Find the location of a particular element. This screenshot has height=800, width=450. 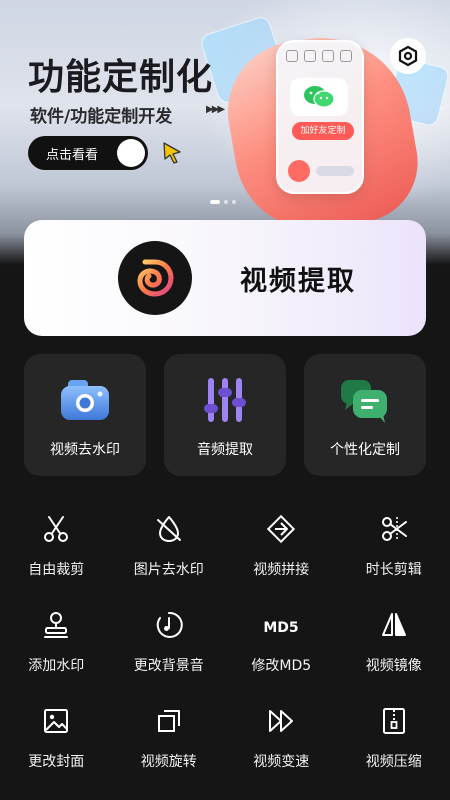

tool-video-splice: 视频拼接 is located at coordinates (281, 552).